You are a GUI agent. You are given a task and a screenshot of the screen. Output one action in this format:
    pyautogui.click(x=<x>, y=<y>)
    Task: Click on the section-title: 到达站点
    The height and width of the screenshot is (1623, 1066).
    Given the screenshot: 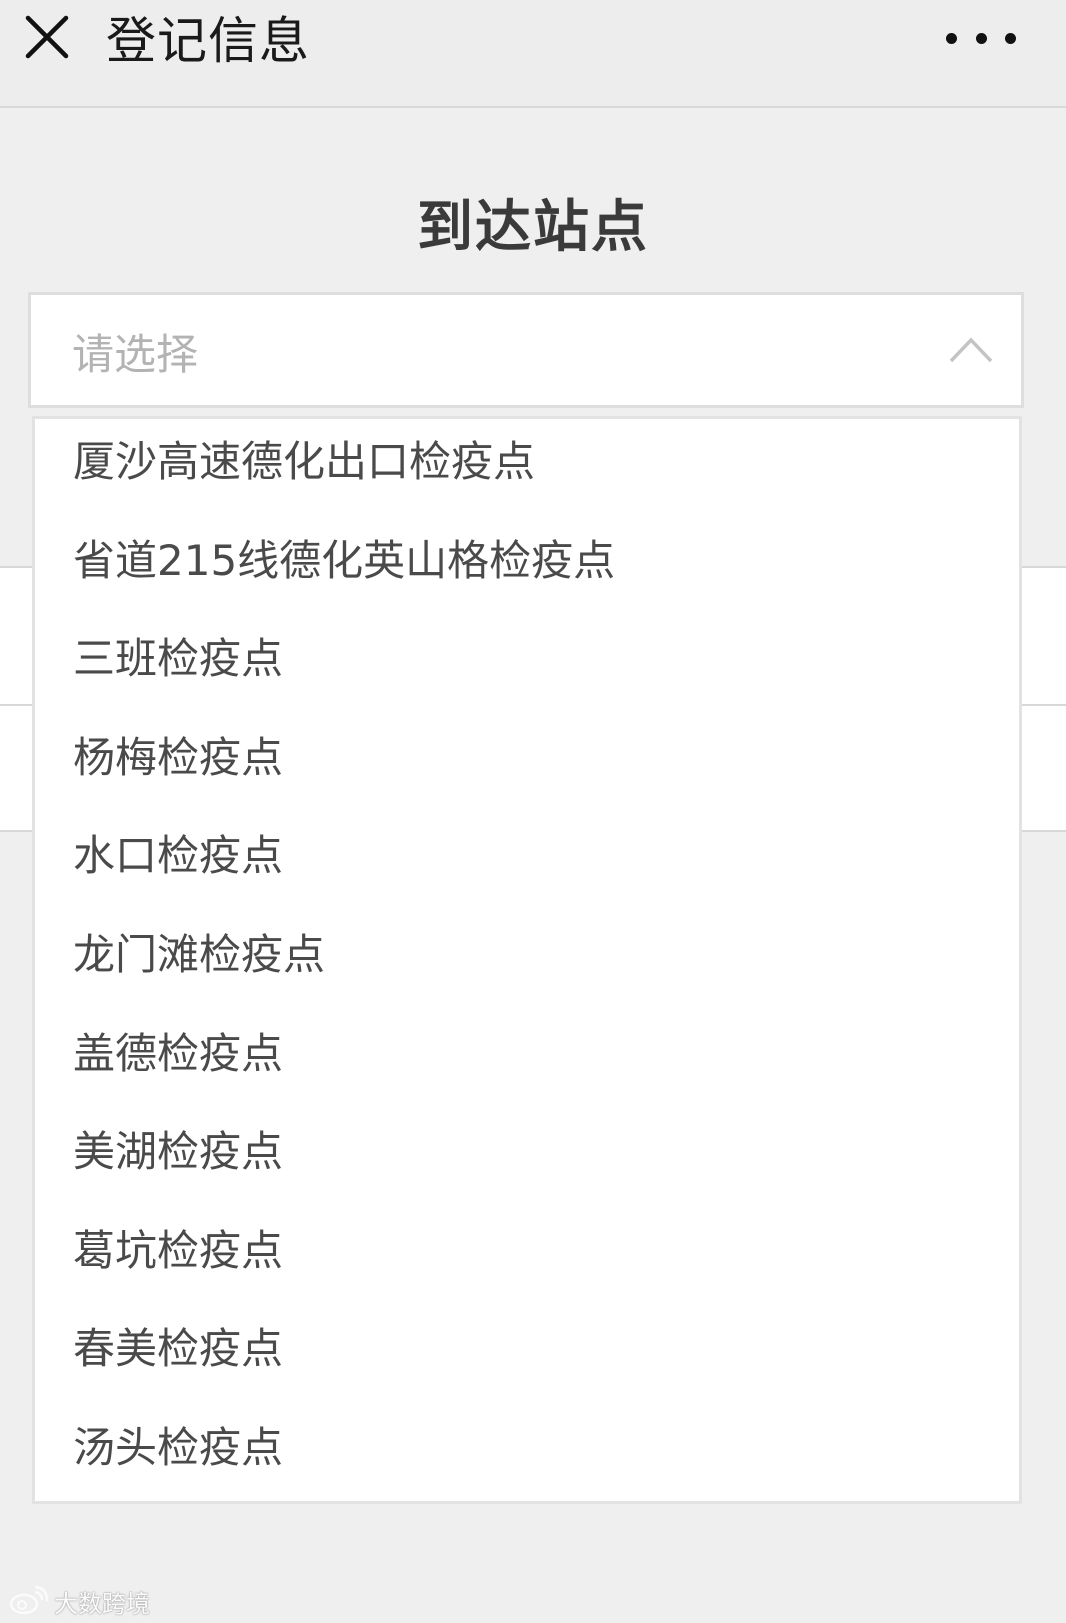 What is the action you would take?
    pyautogui.click(x=533, y=227)
    